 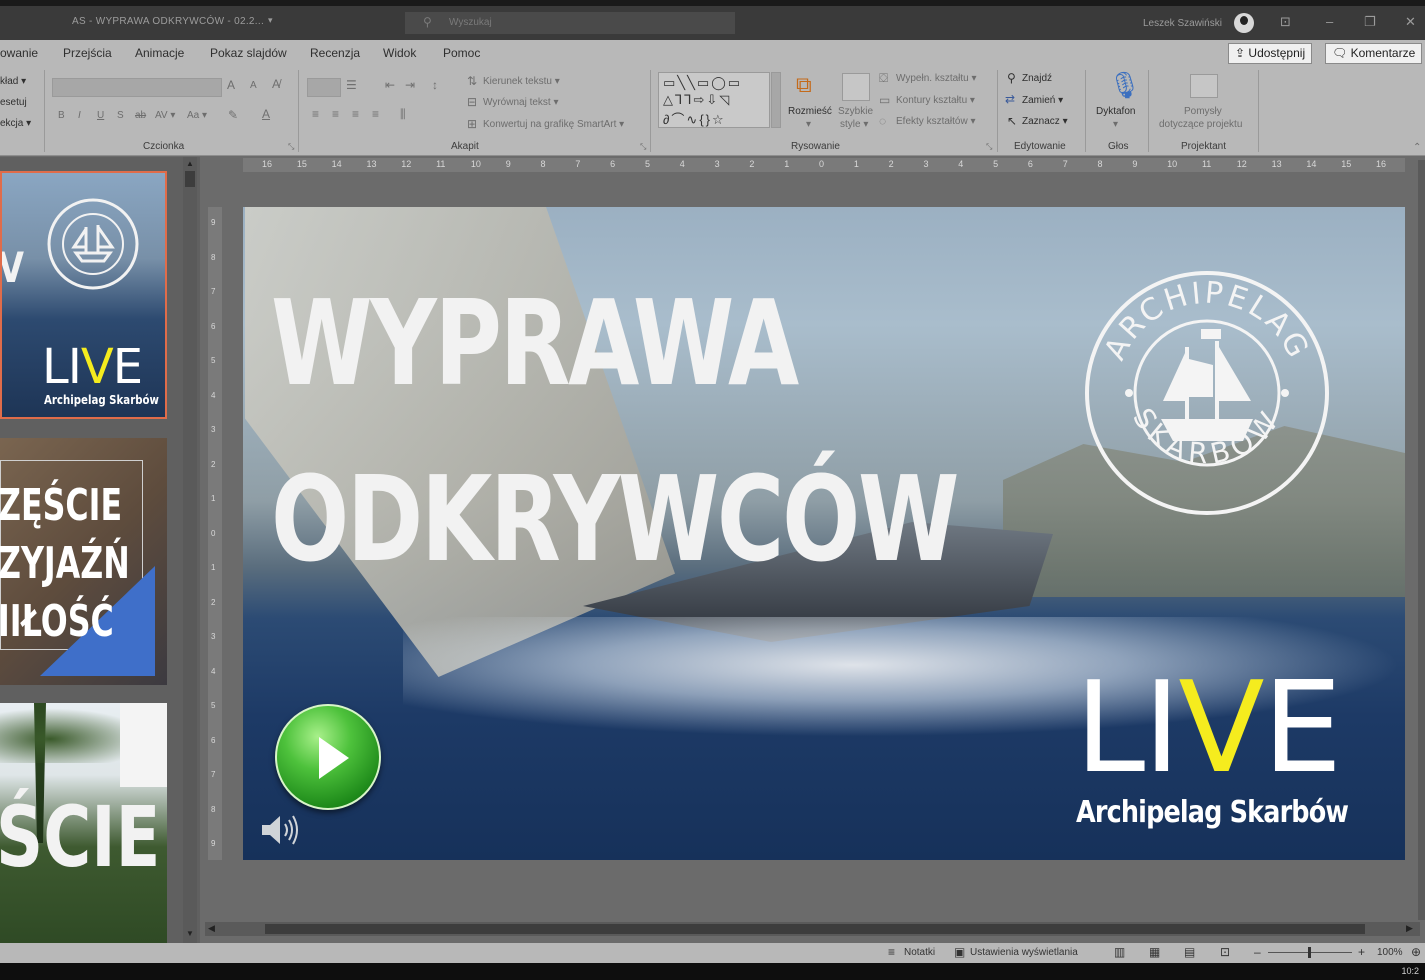 What do you see at coordinates (570, 23) in the screenshot?
I see `search-input: ⚲ Wyszukaj` at bounding box center [570, 23].